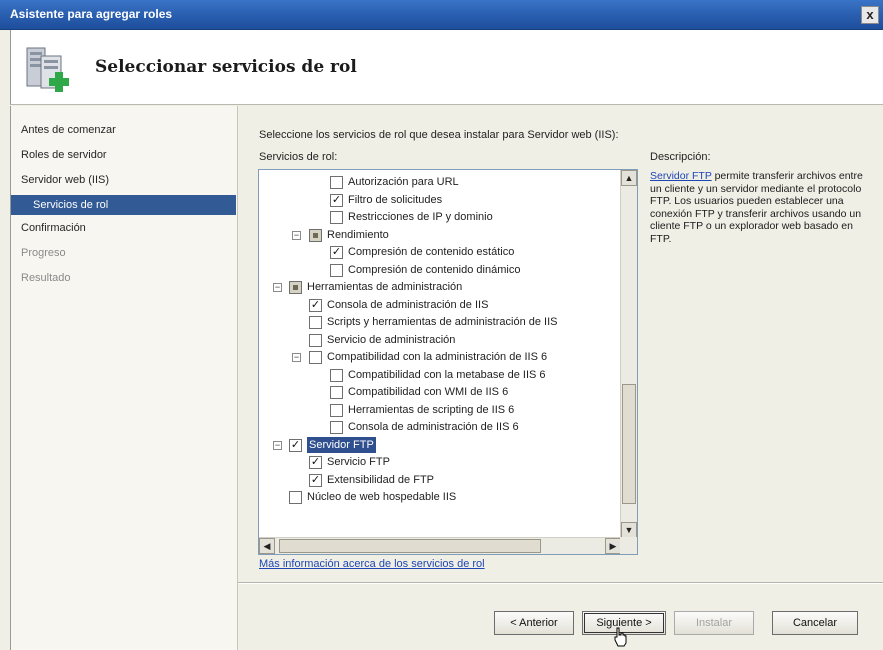 This screenshot has height=650, width=883. I want to click on tree-node: ✓ Compresión de contenido estático, so click(439, 252).